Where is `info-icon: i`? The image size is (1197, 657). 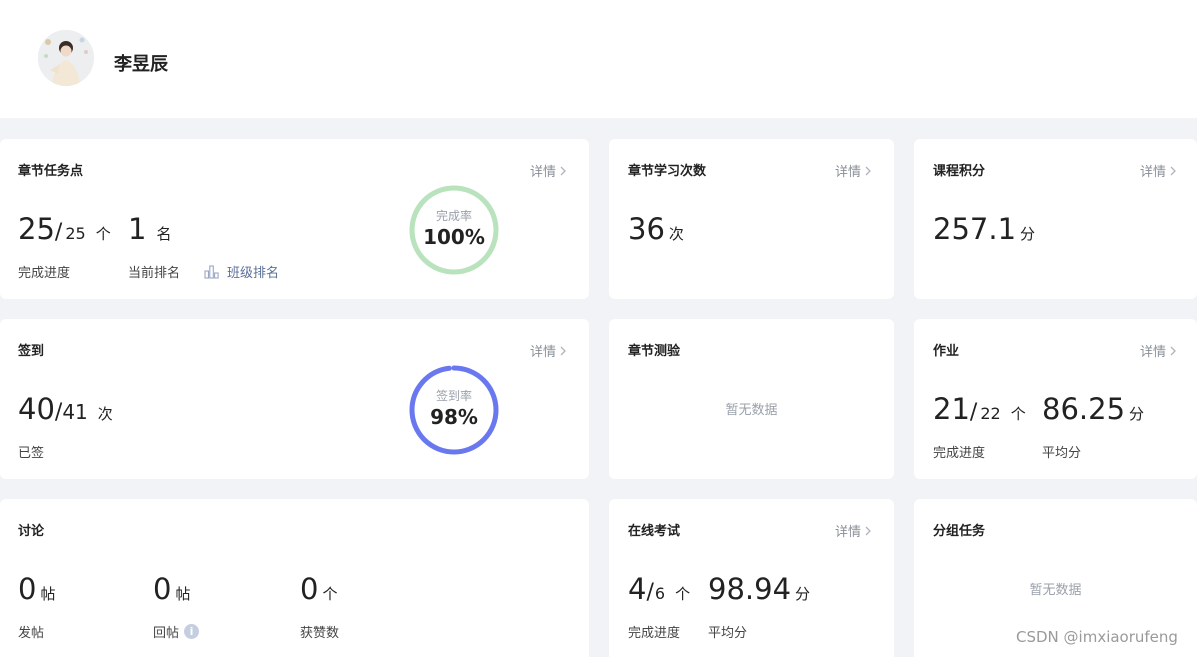 info-icon: i is located at coordinates (192, 631).